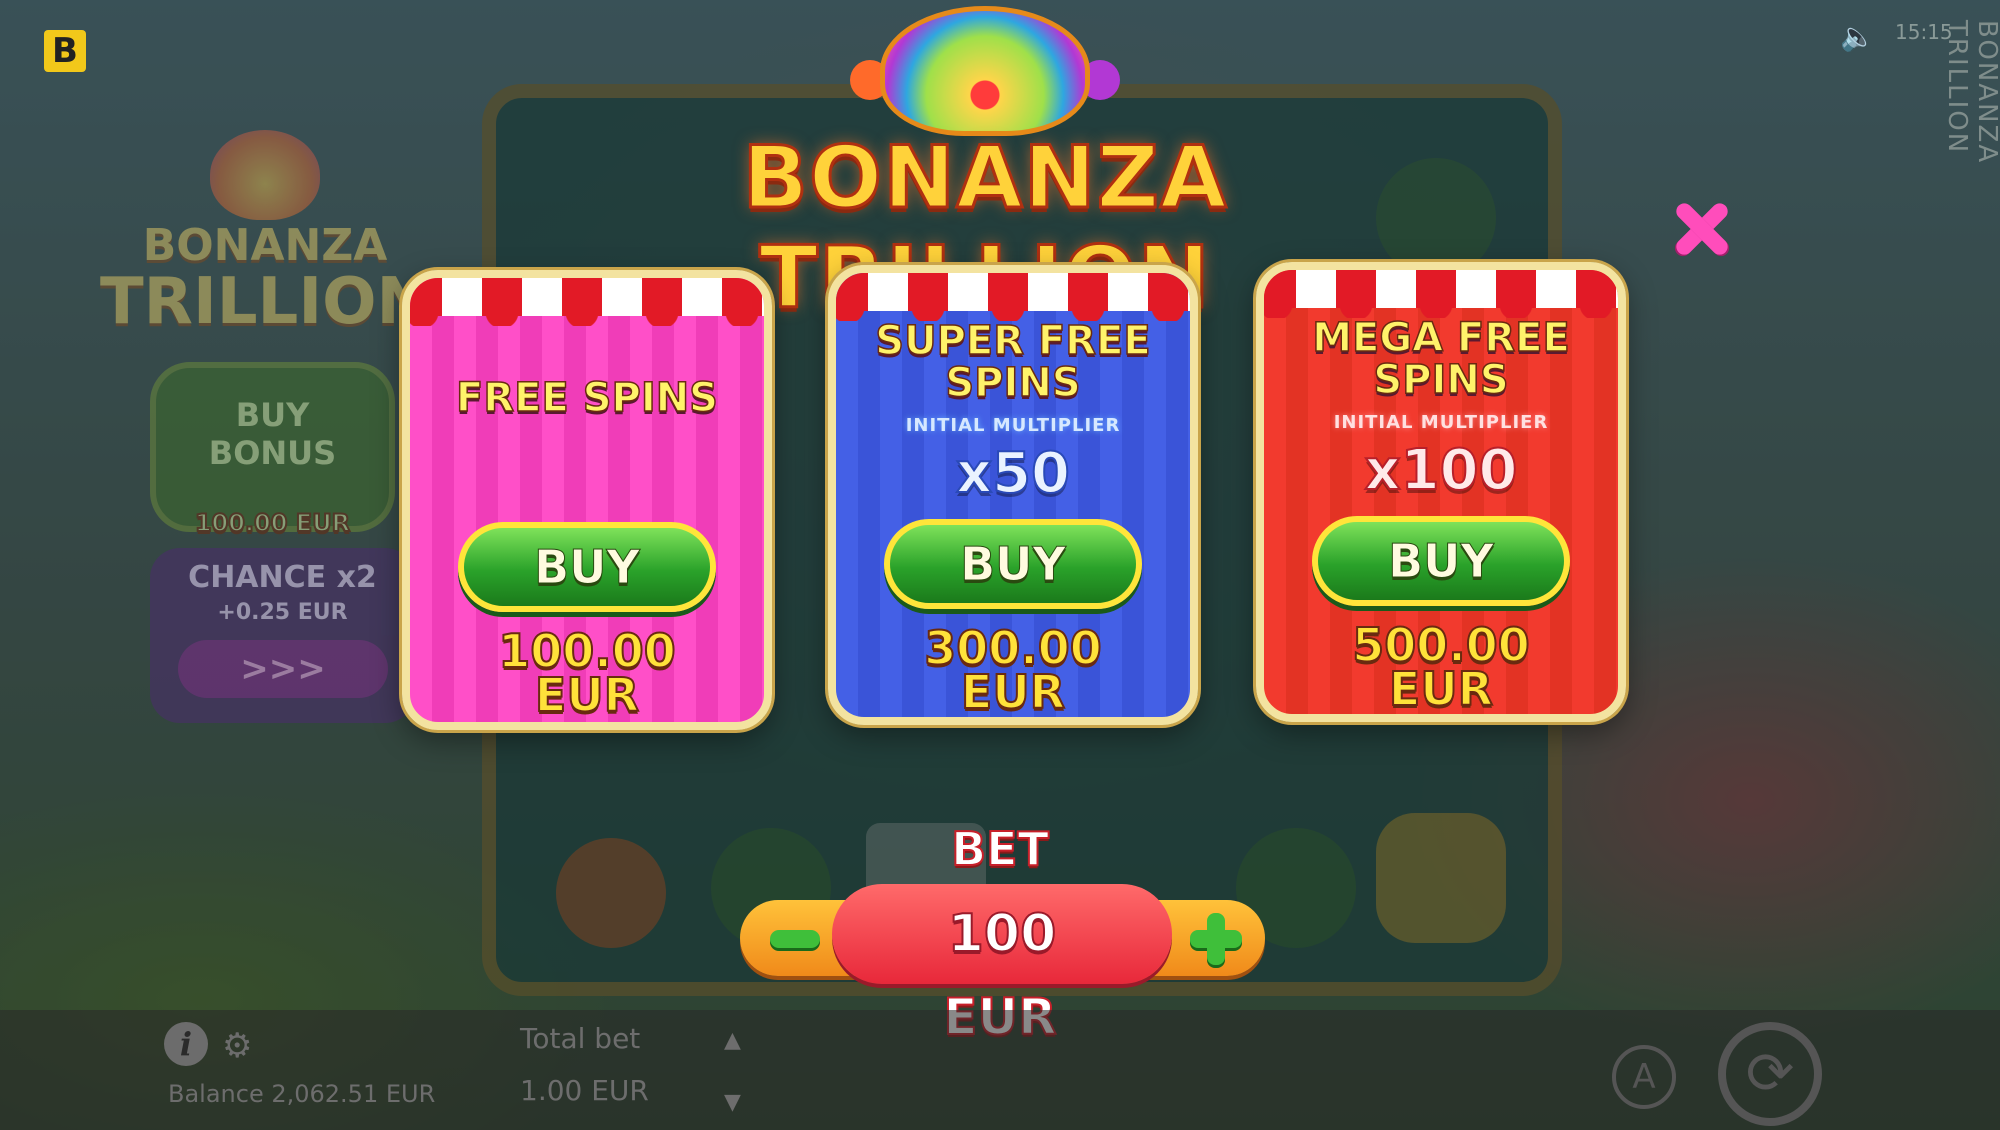 This screenshot has width=2000, height=1130. What do you see at coordinates (272, 434) in the screenshot?
I see `side-buy-bonus-label: BUY BONUS` at bounding box center [272, 434].